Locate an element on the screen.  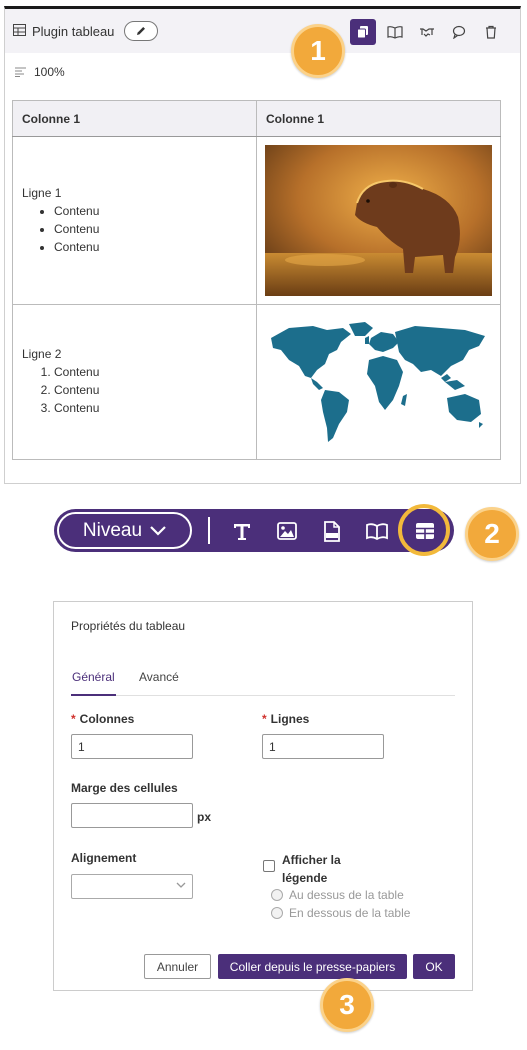
row-label: Ligne 1 is located at coordinates (42, 192).